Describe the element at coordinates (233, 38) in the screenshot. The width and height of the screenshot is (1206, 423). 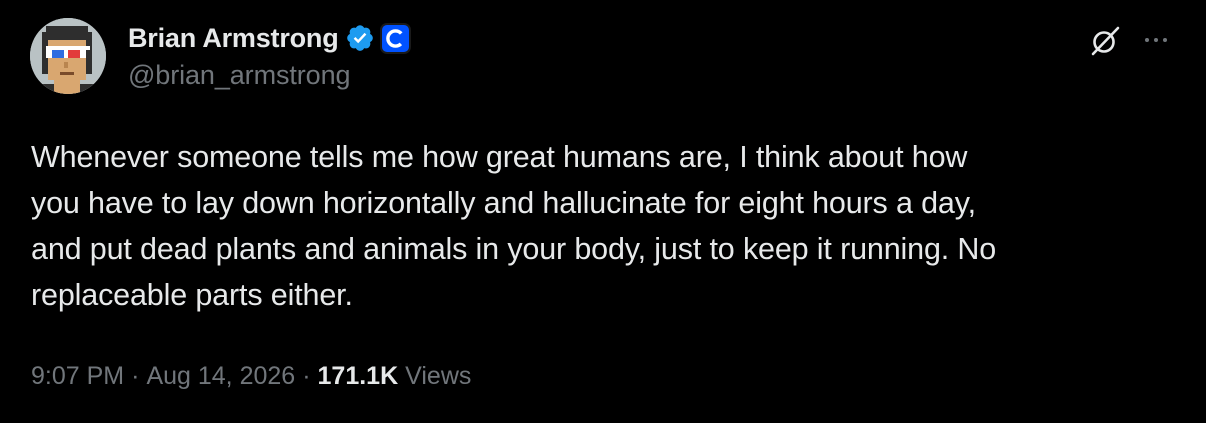
I see `display-name: Brian Armstrong` at that location.